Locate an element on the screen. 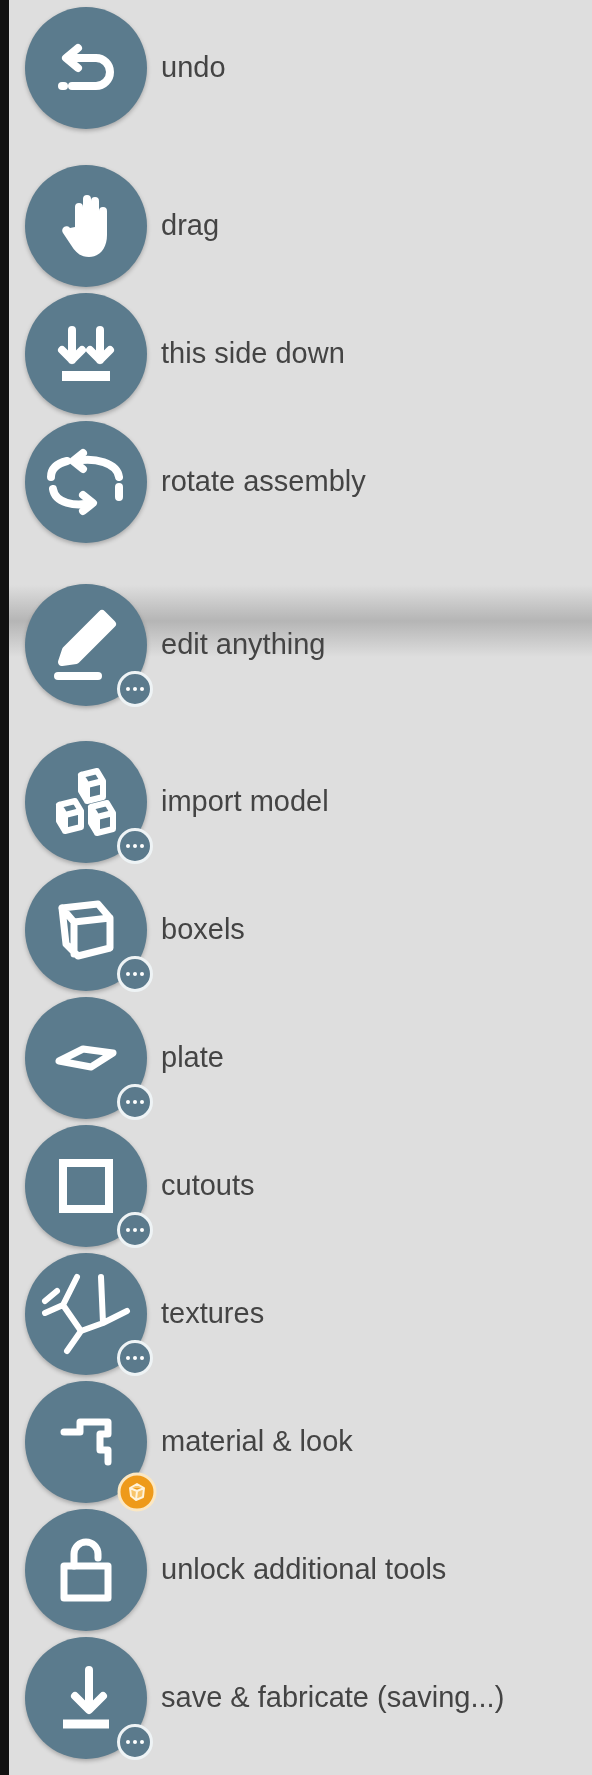 This screenshot has height=1775, width=592. lock-open-icon is located at coordinates (86, 1570).